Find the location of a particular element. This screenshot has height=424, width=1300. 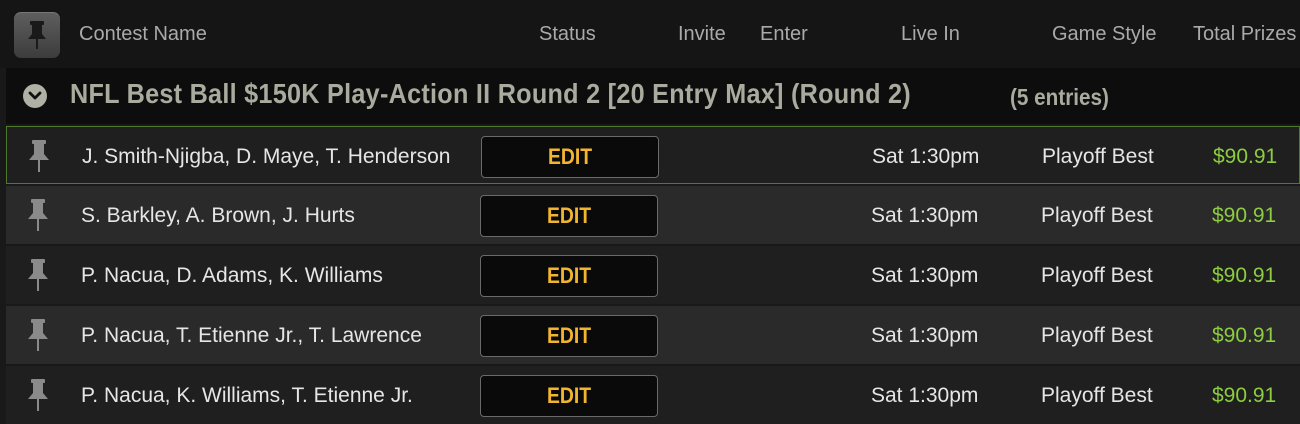

pin-all-button is located at coordinates (37, 35).